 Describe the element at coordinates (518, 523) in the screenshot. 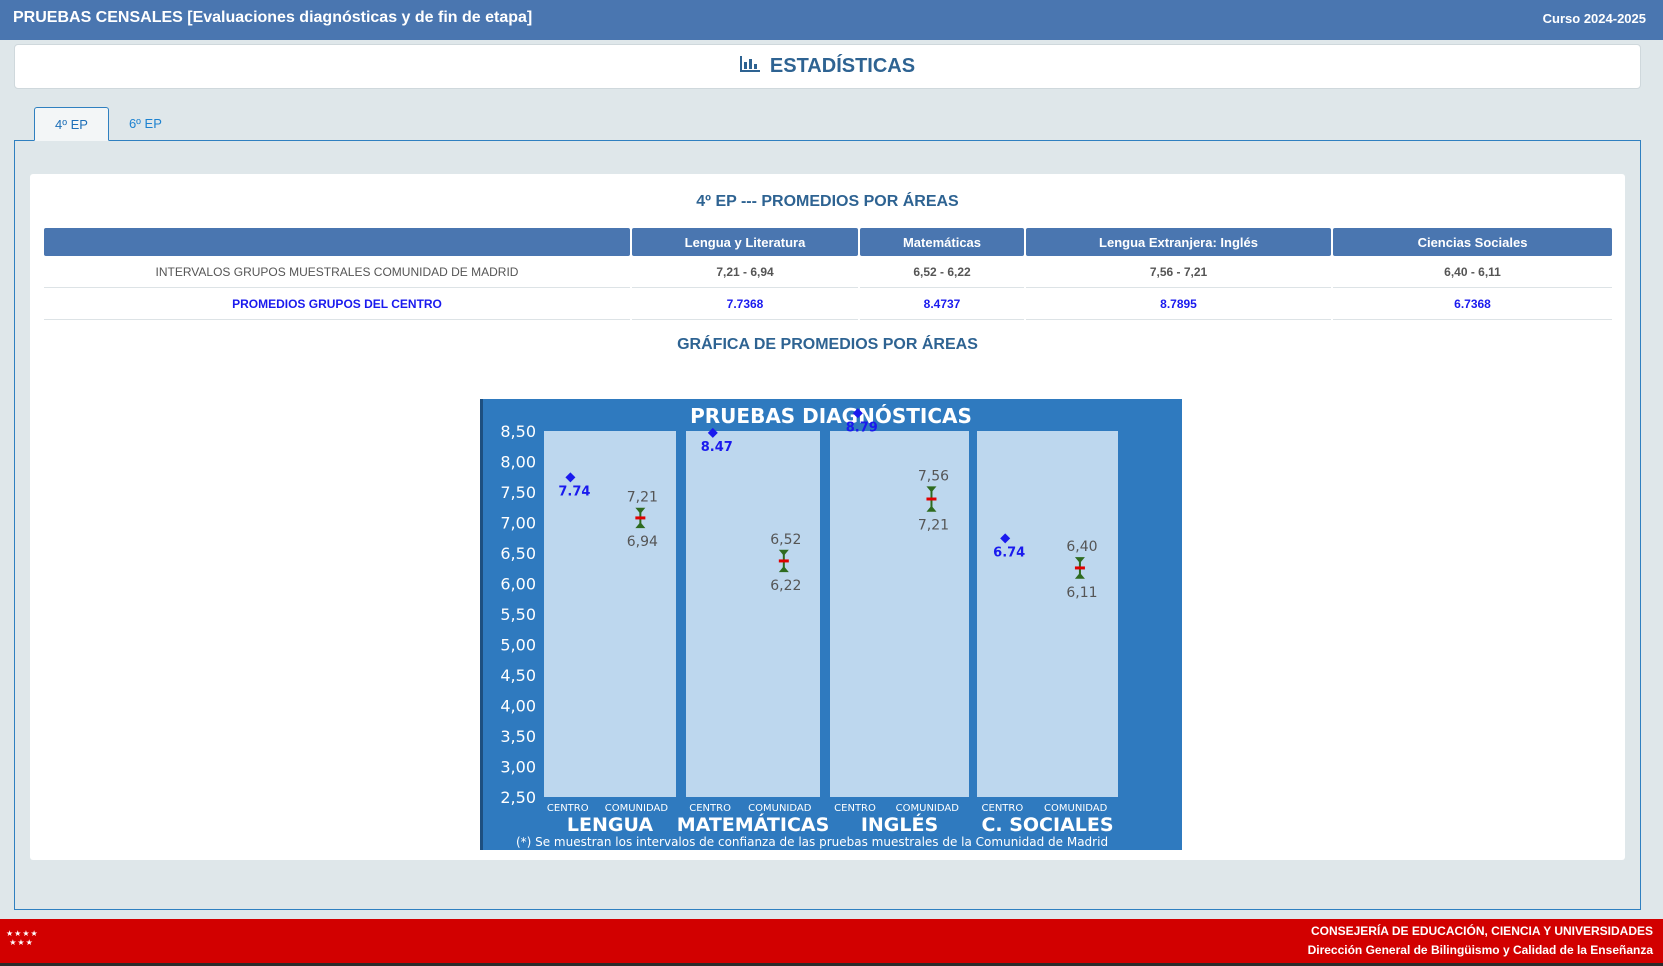

I see `y-tick-label: 7,00` at that location.